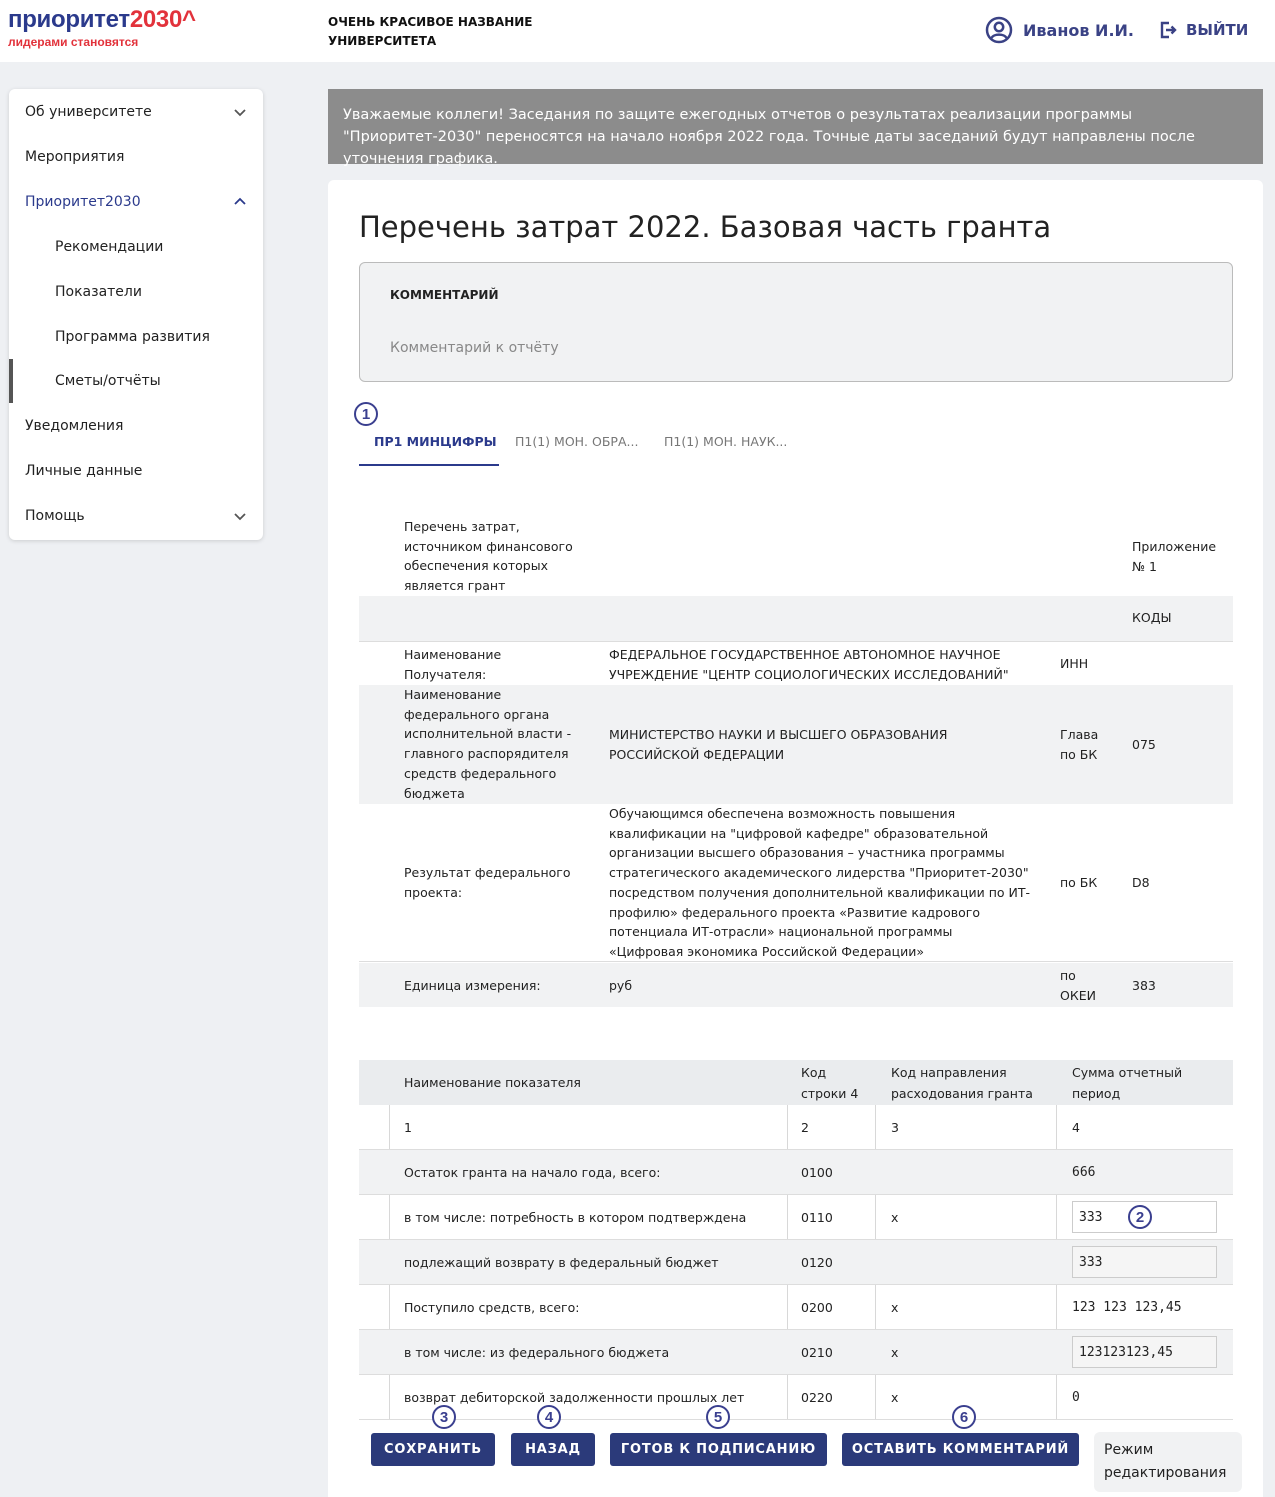 This screenshot has height=1497, width=1275. What do you see at coordinates (1079, 754) in the screenshot?
I see `glava-label-line: по БК` at bounding box center [1079, 754].